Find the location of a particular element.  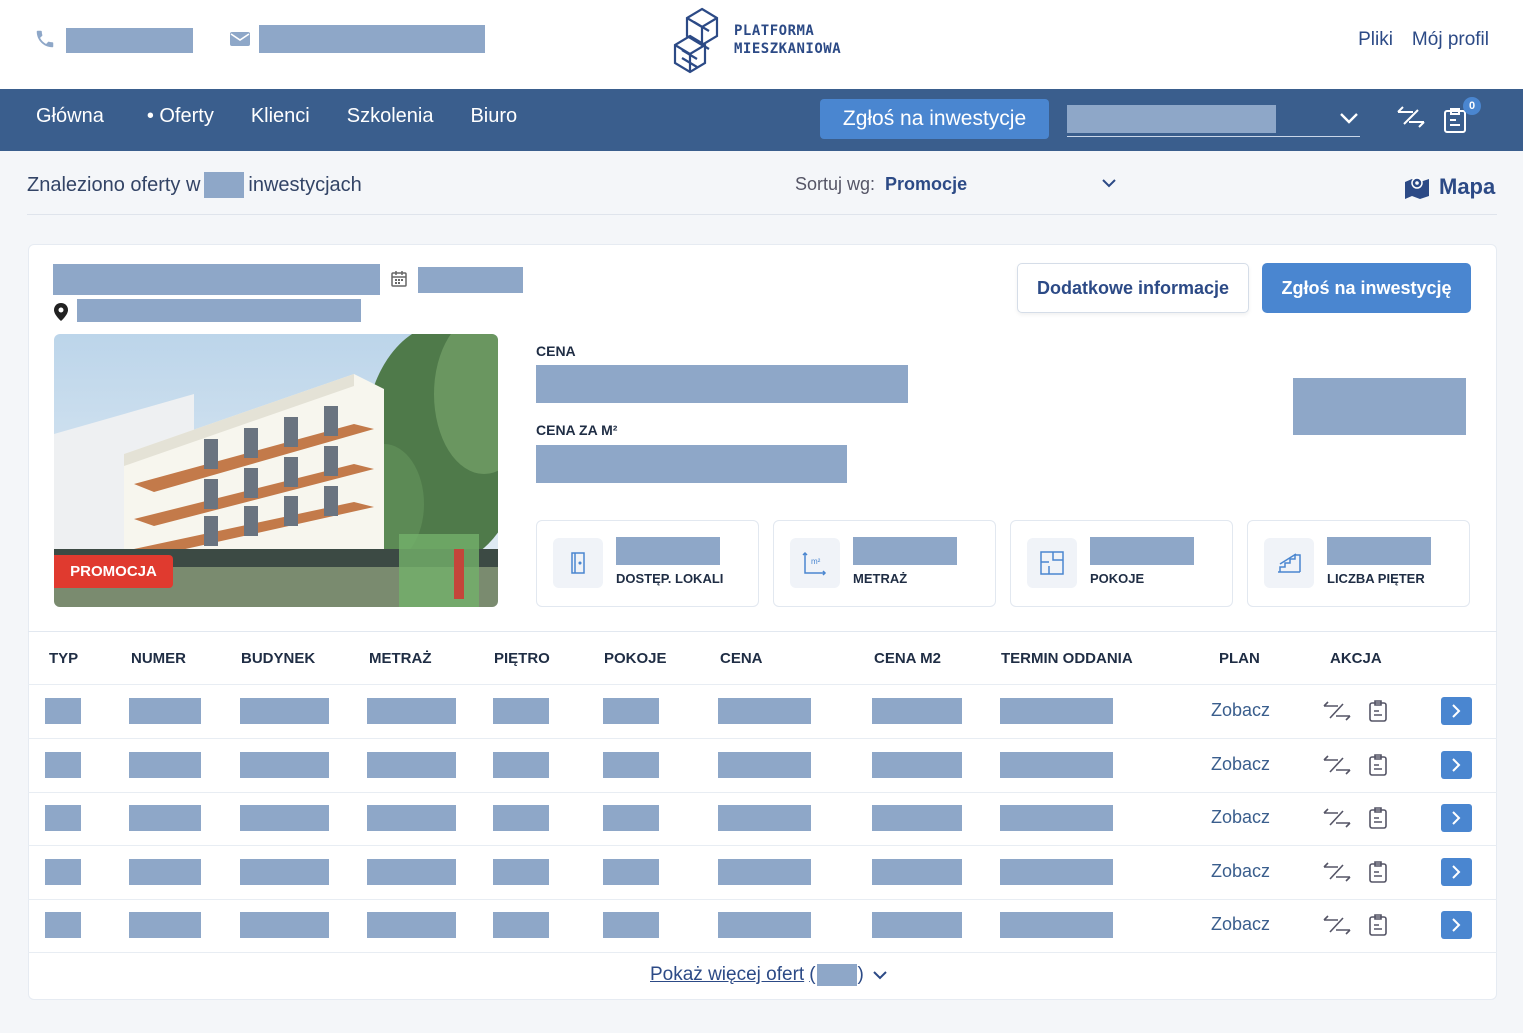

col-header-area: METRAŻ is located at coordinates (400, 658).